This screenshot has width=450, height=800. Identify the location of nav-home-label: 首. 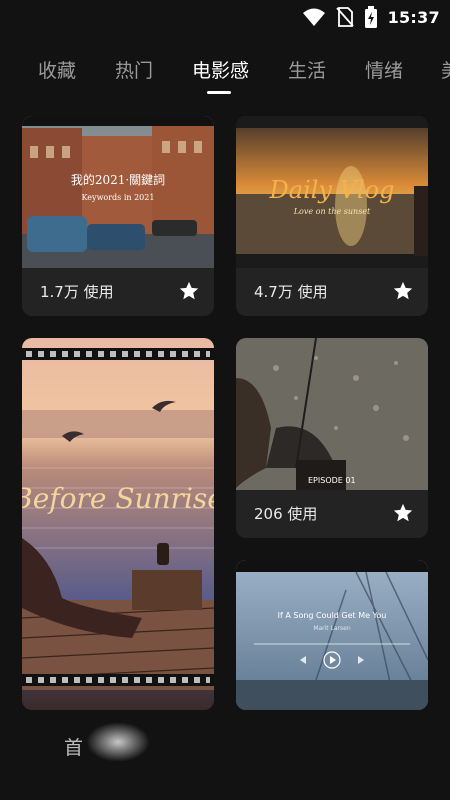
(73, 746).